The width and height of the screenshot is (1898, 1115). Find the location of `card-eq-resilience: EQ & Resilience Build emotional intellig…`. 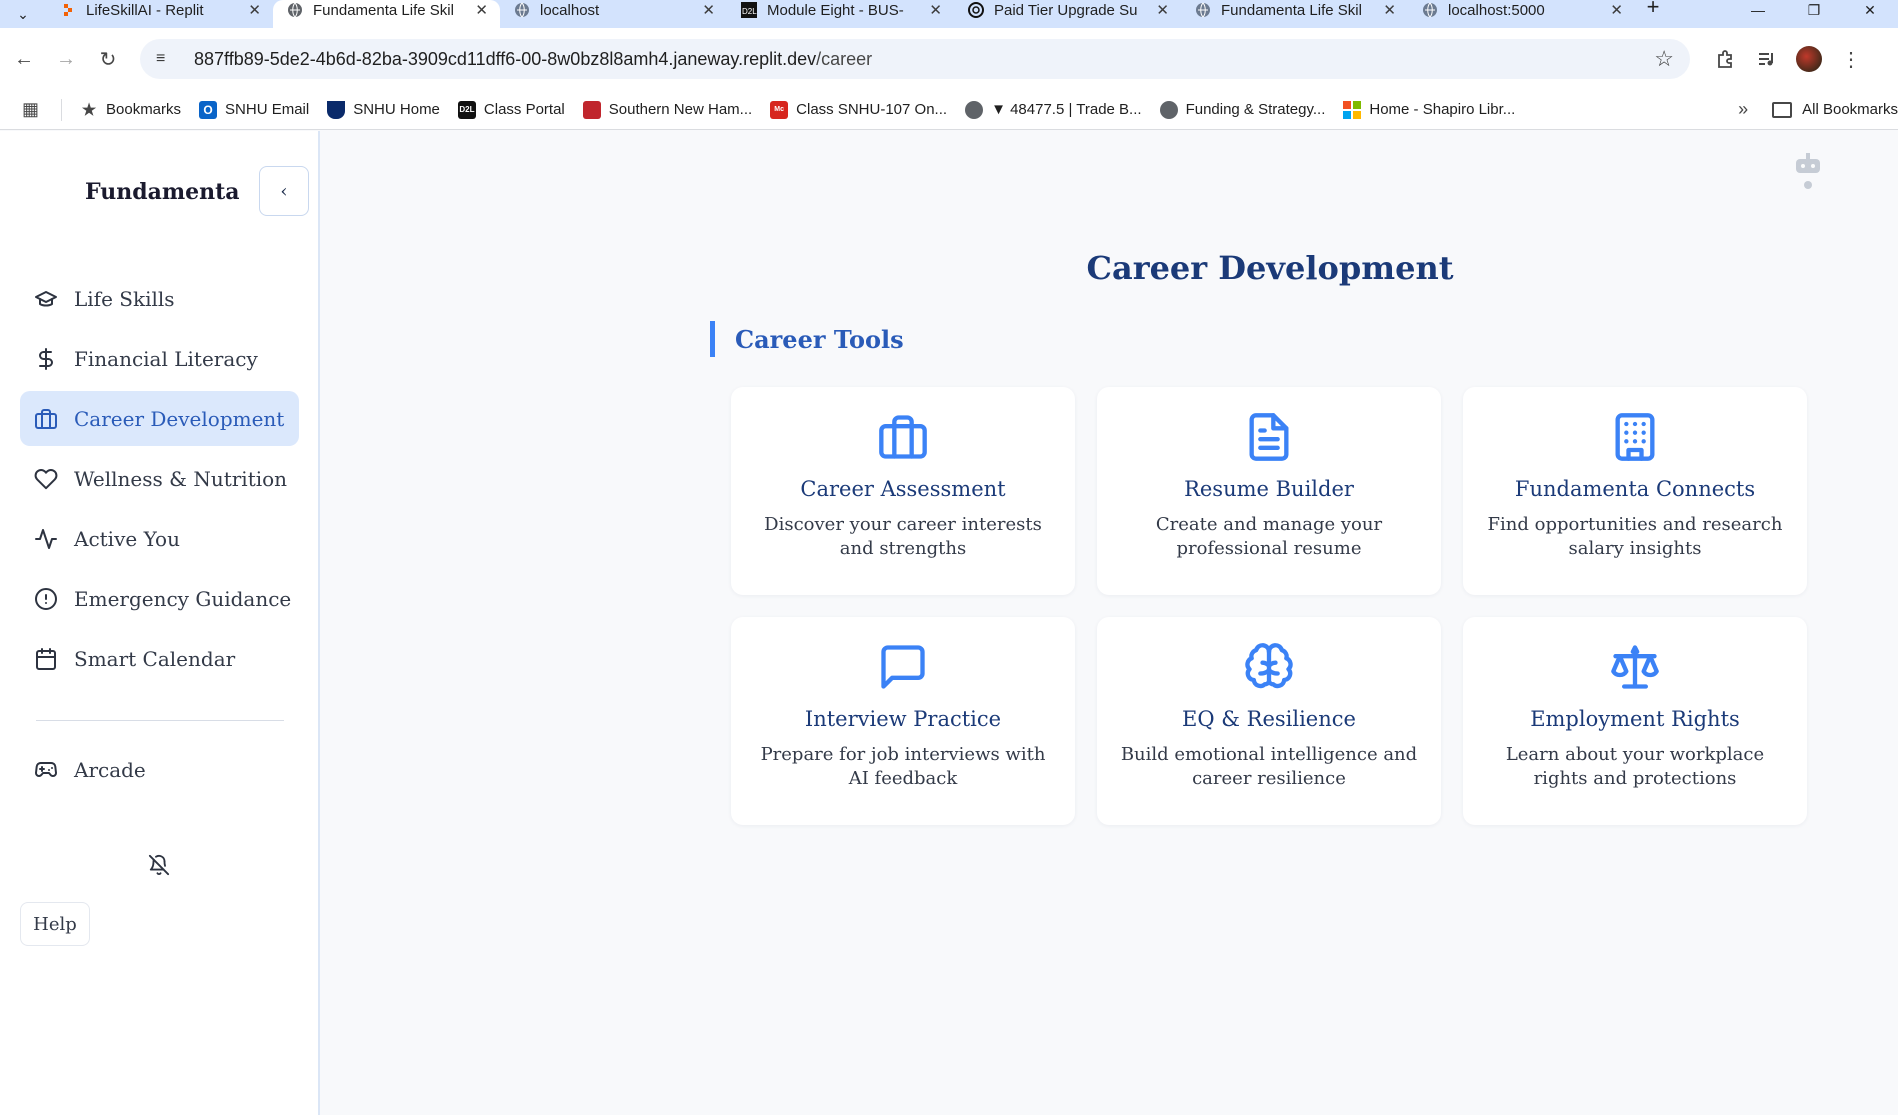

card-eq-resilience: EQ & Resilience Build emotional intellig… is located at coordinates (1269, 721).